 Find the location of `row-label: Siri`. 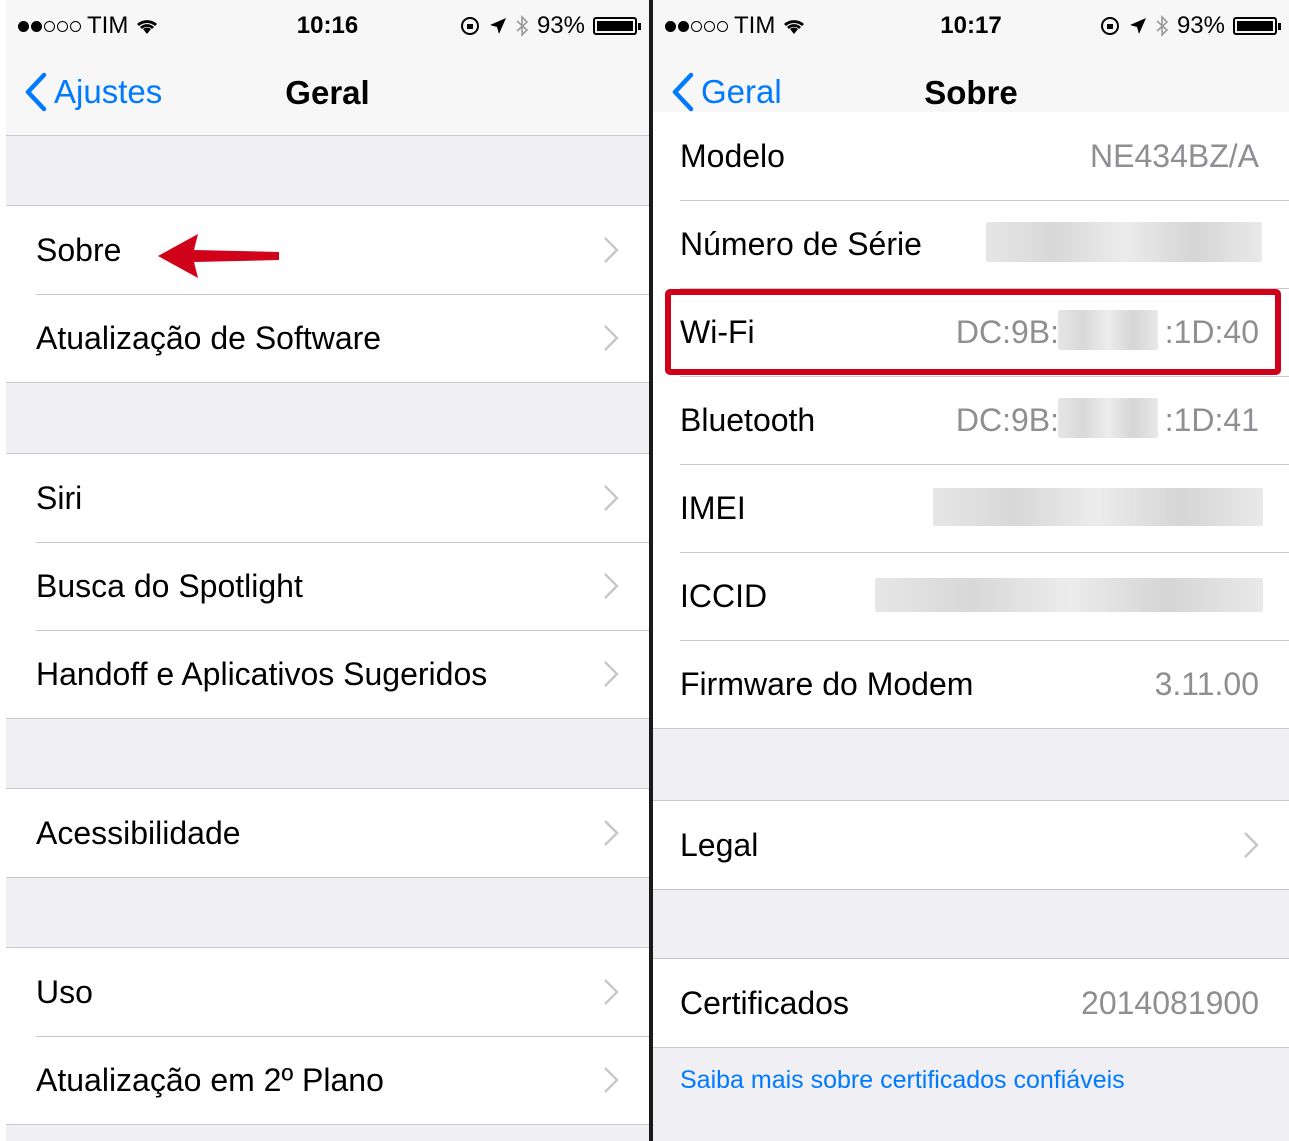

row-label: Siri is located at coordinates (59, 497).